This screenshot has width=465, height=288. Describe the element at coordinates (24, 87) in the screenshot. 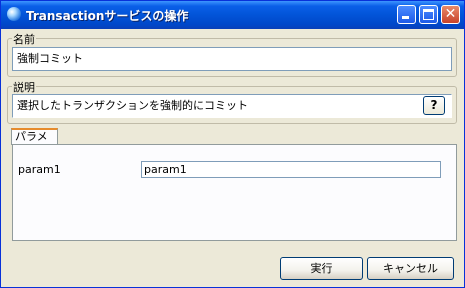

I see `description-group-legend: 説明` at that location.